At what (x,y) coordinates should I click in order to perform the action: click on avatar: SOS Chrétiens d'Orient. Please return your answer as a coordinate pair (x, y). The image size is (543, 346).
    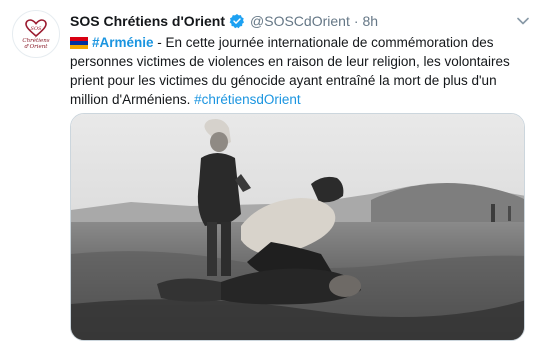
    Looking at the image, I should click on (36, 34).